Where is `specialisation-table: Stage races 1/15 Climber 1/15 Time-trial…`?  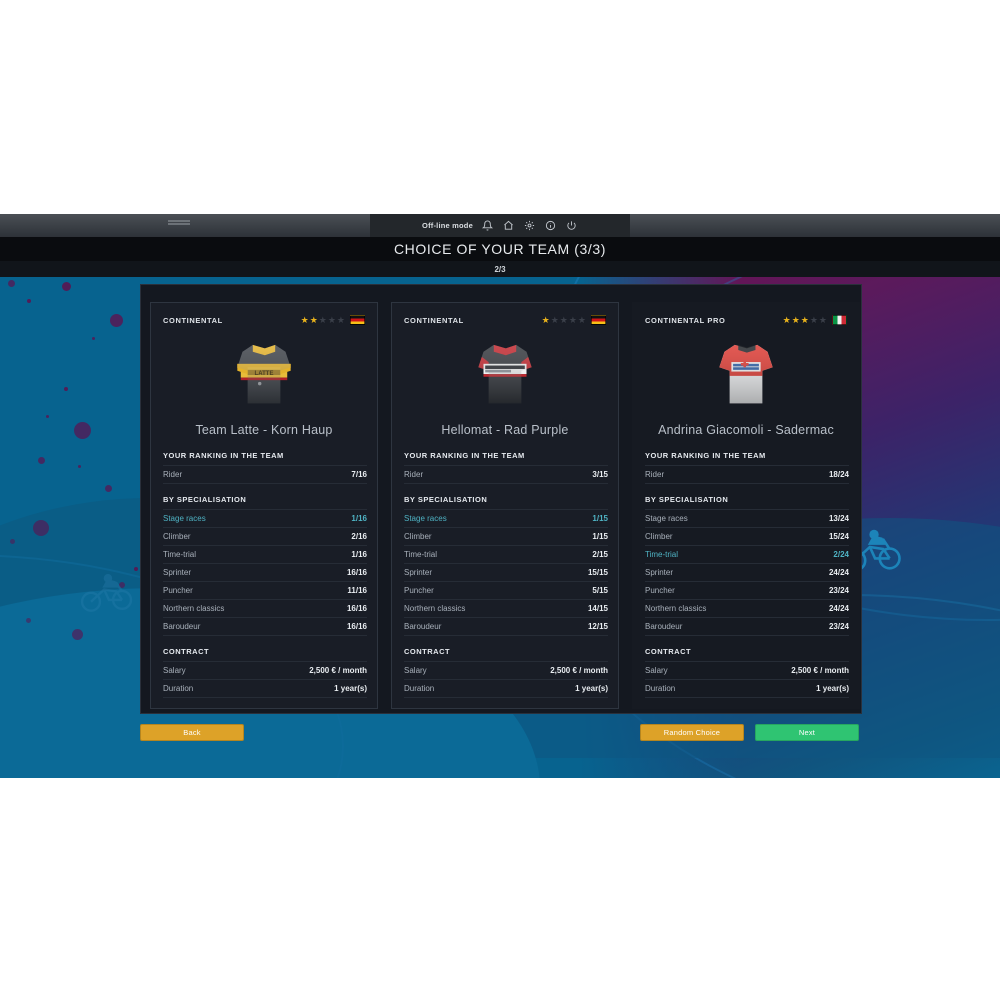
specialisation-table: Stage races 1/15 Climber 1/15 Time-trial… is located at coordinates (506, 572).